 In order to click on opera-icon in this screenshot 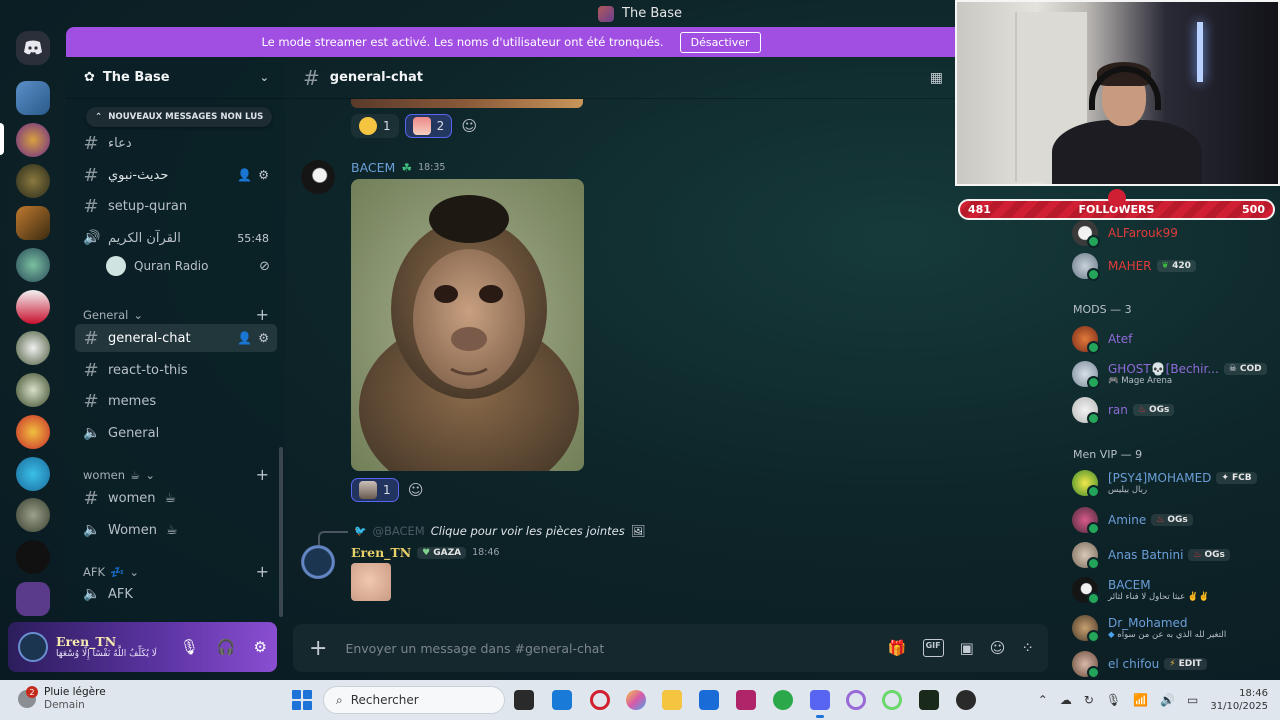, I will do `click(856, 700)`.